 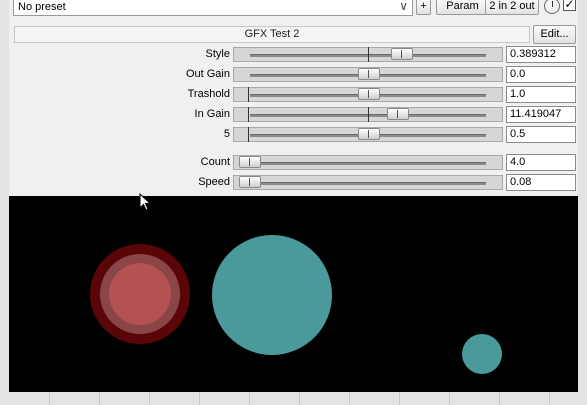 What do you see at coordinates (272, 295) in the screenshot?
I see `teal-circle-large` at bounding box center [272, 295].